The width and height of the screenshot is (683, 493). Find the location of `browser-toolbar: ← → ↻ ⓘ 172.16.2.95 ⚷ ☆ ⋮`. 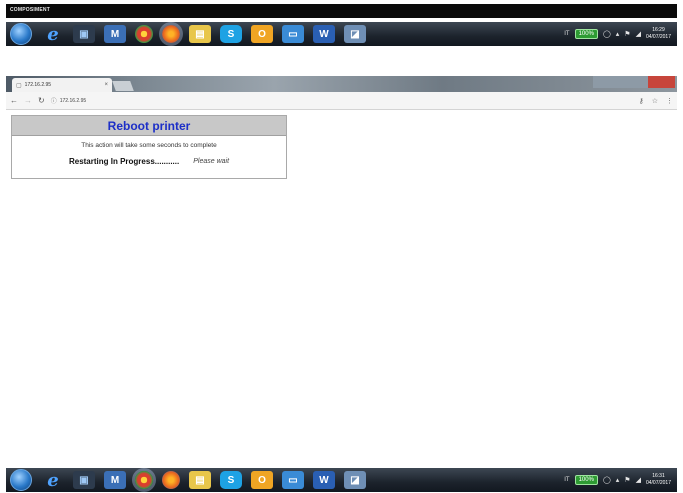

browser-toolbar: ← → ↻ ⓘ 172.16.2.95 ⚷ ☆ ⋮ is located at coordinates (341, 101).